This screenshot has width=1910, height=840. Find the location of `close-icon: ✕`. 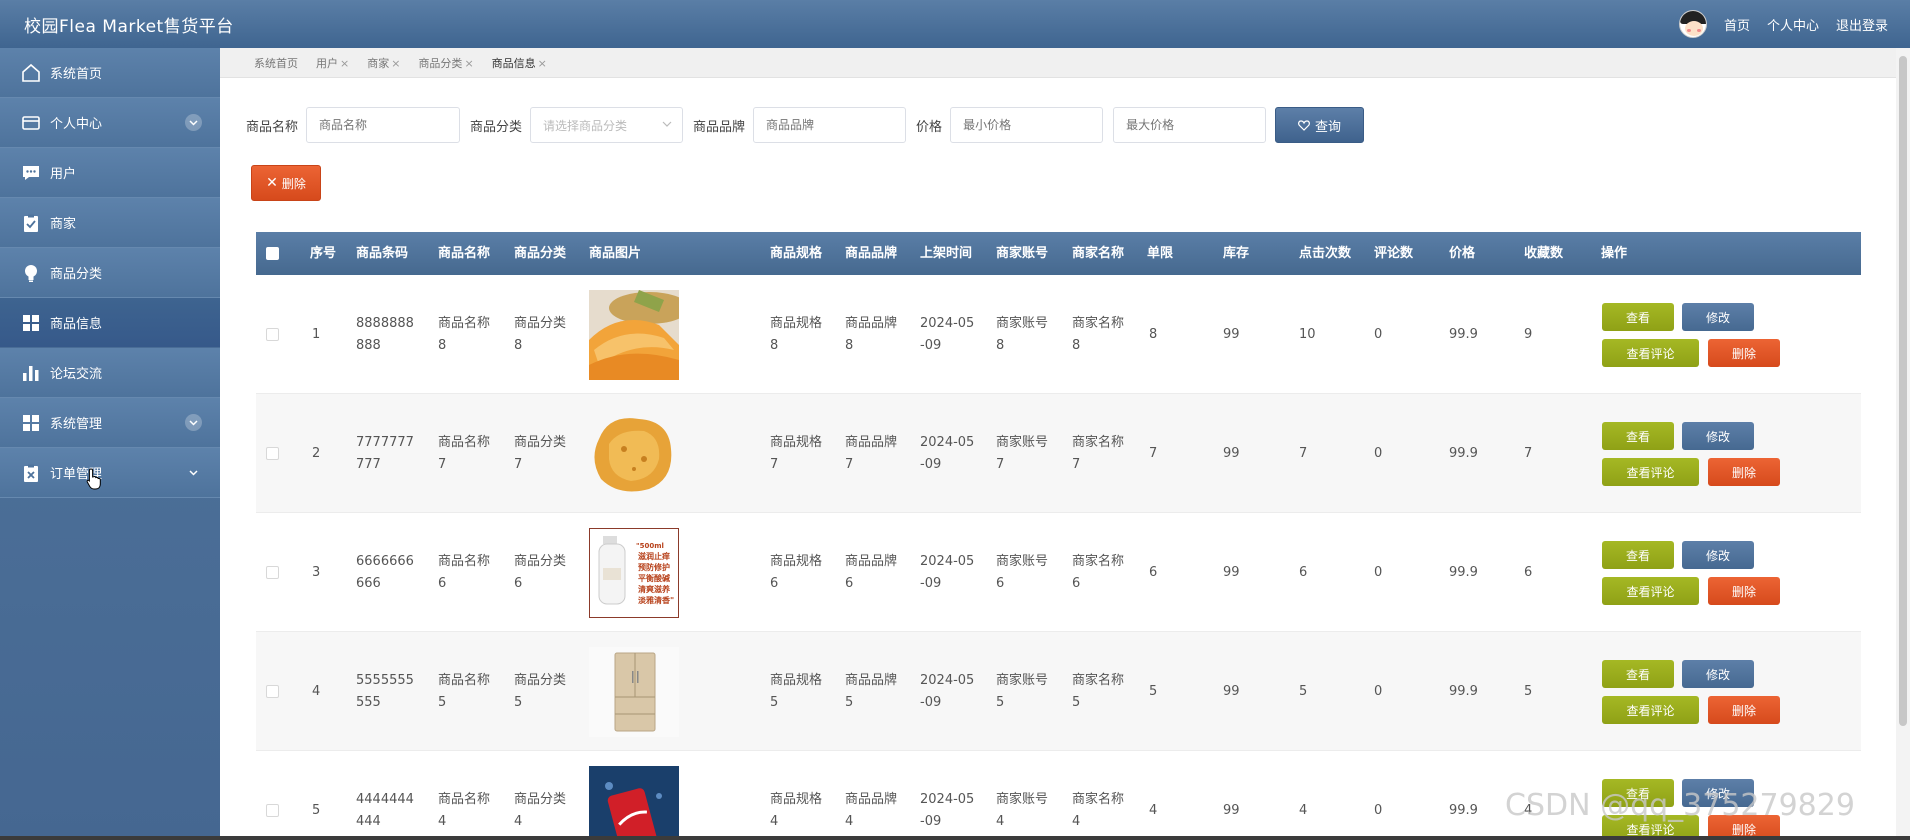

close-icon: ✕ is located at coordinates (272, 183).